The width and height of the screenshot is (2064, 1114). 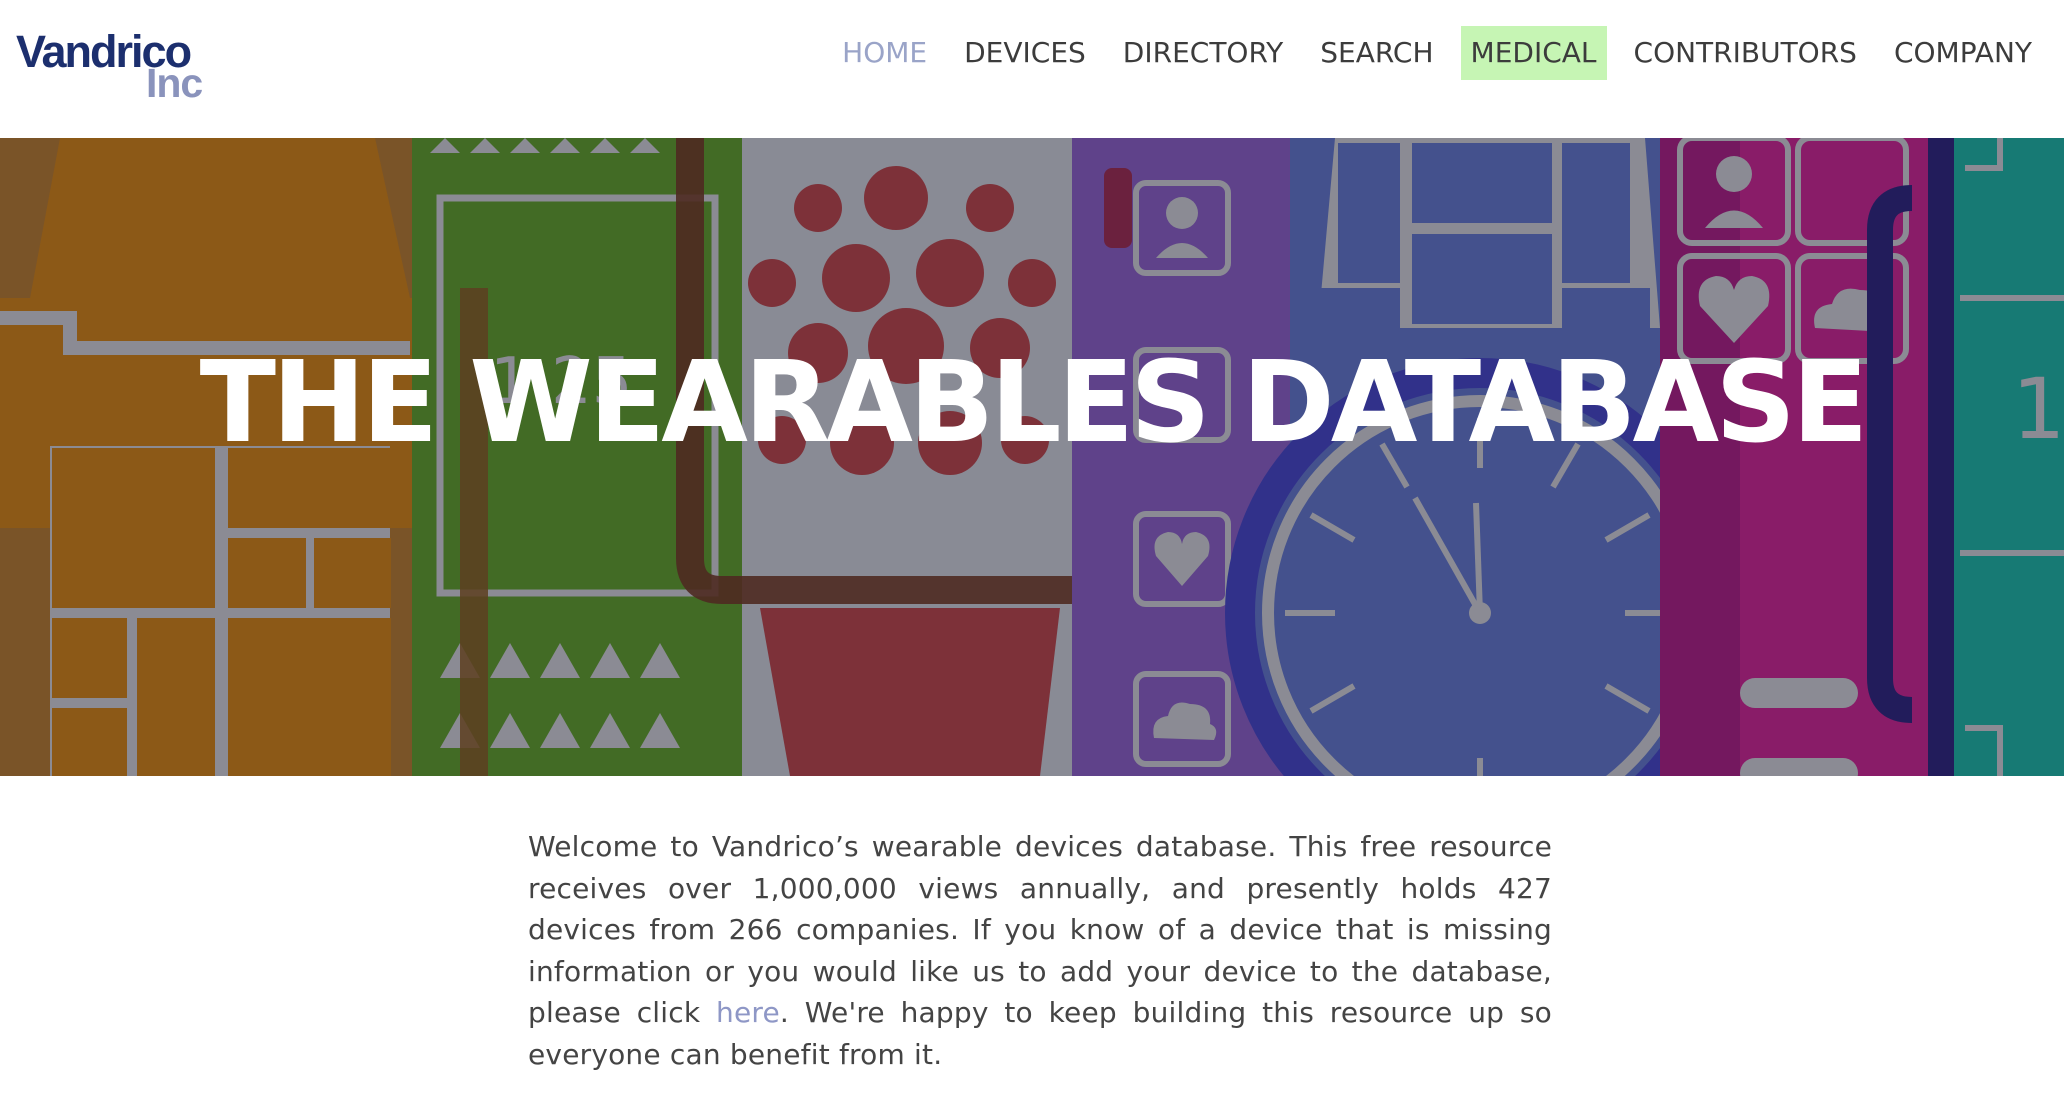 I want to click on nav-search: SEARCH, so click(x=1376, y=53).